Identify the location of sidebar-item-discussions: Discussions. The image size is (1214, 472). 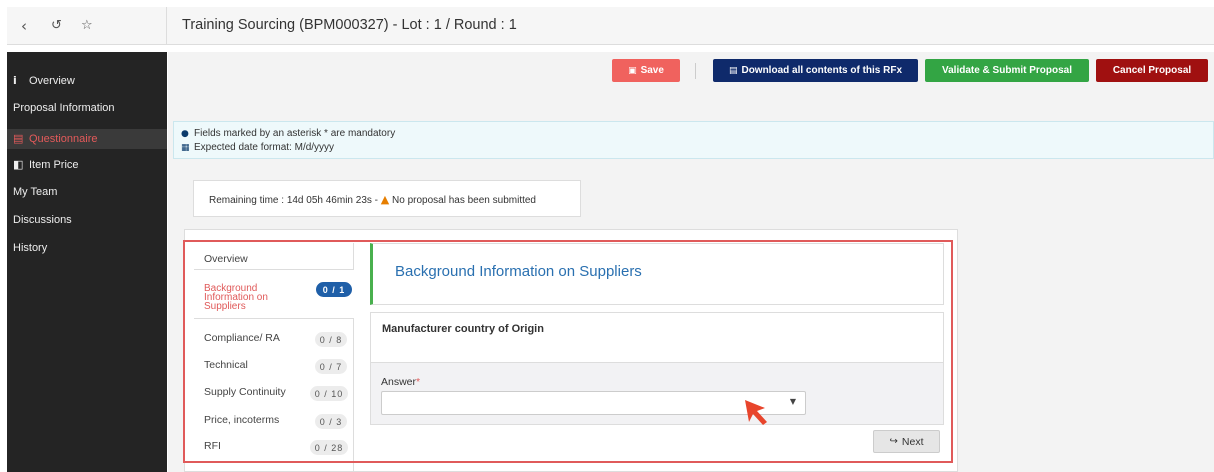
(42, 220).